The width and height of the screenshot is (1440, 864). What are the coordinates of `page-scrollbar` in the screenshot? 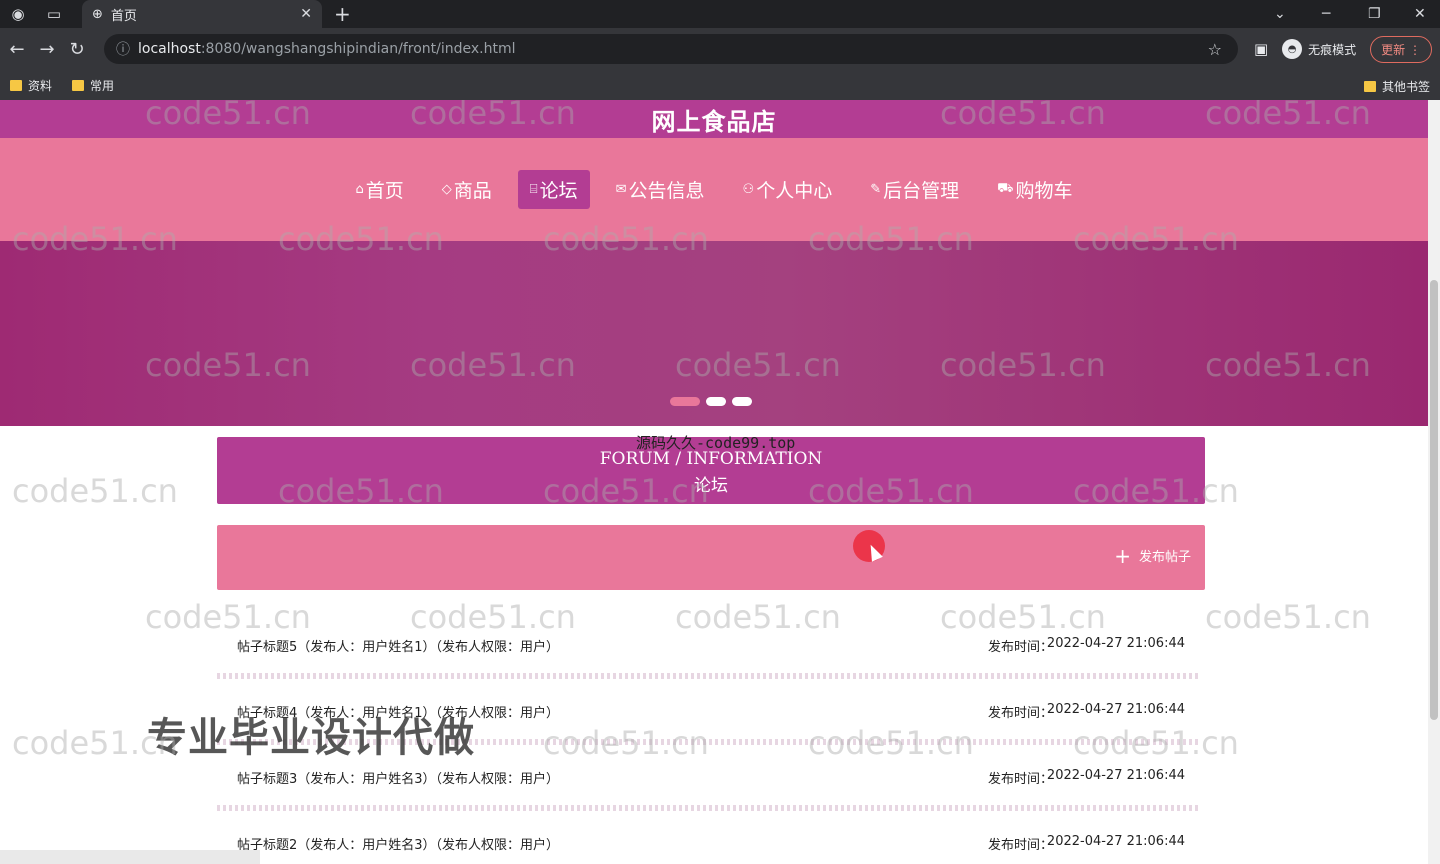 It's located at (1434, 482).